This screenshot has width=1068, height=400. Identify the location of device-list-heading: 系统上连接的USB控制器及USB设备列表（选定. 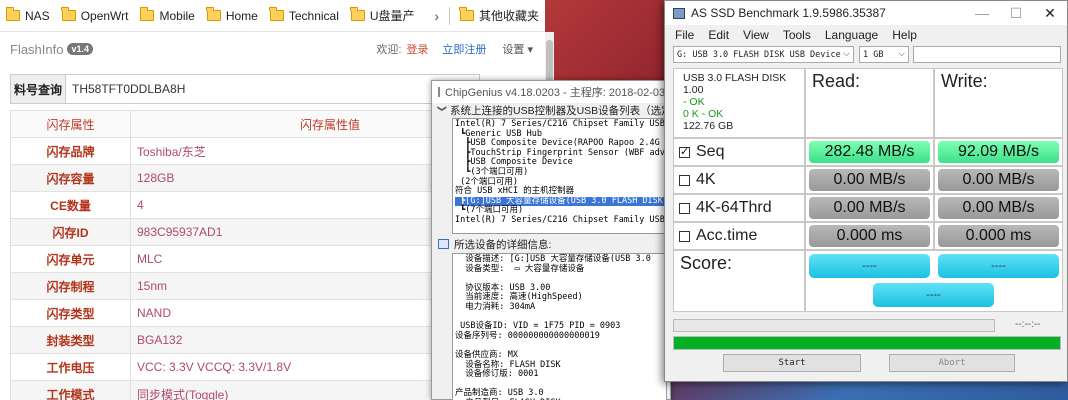
(551, 110).